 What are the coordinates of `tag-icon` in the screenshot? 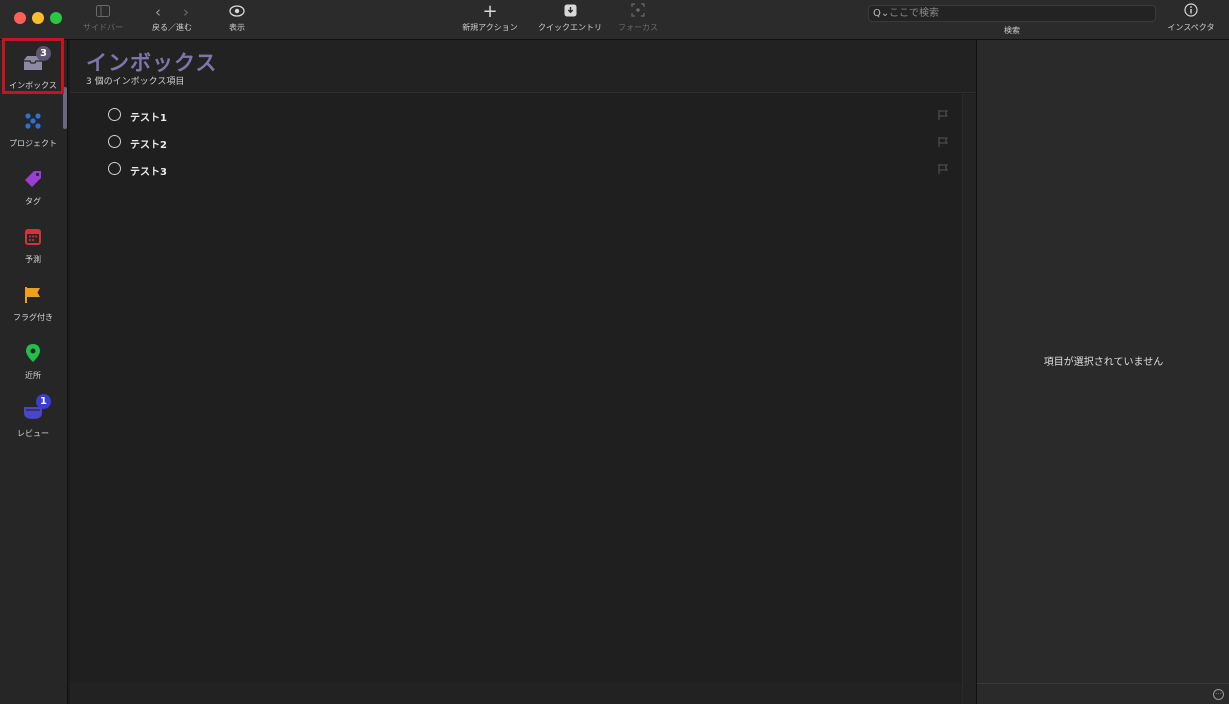 It's located at (33, 179).